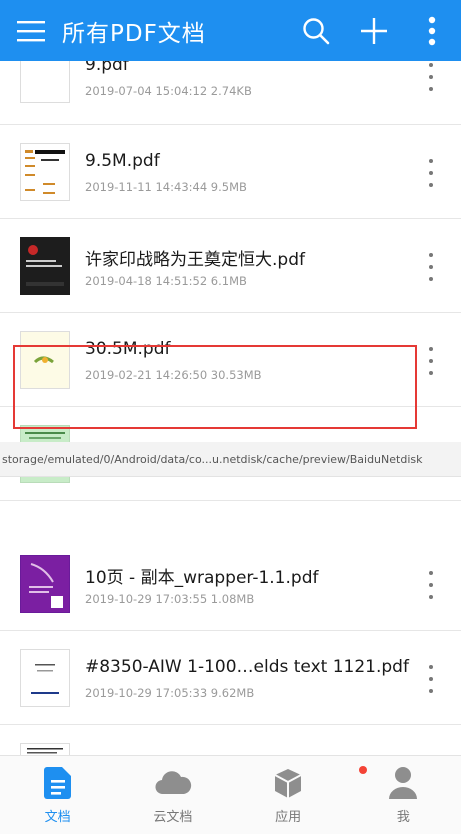  I want to click on file-meta: 2019-07-04 15:04:12 2.74KB, so click(168, 91).